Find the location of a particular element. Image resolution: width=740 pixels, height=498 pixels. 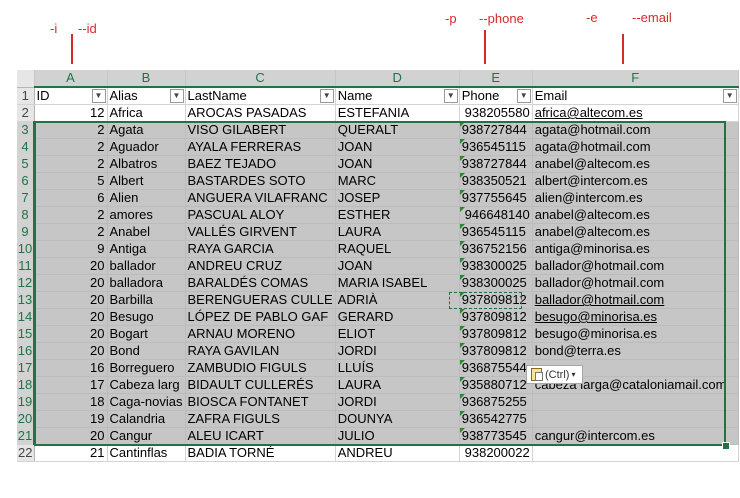

cell-last: AROCAS PASADAS is located at coordinates (260, 113).